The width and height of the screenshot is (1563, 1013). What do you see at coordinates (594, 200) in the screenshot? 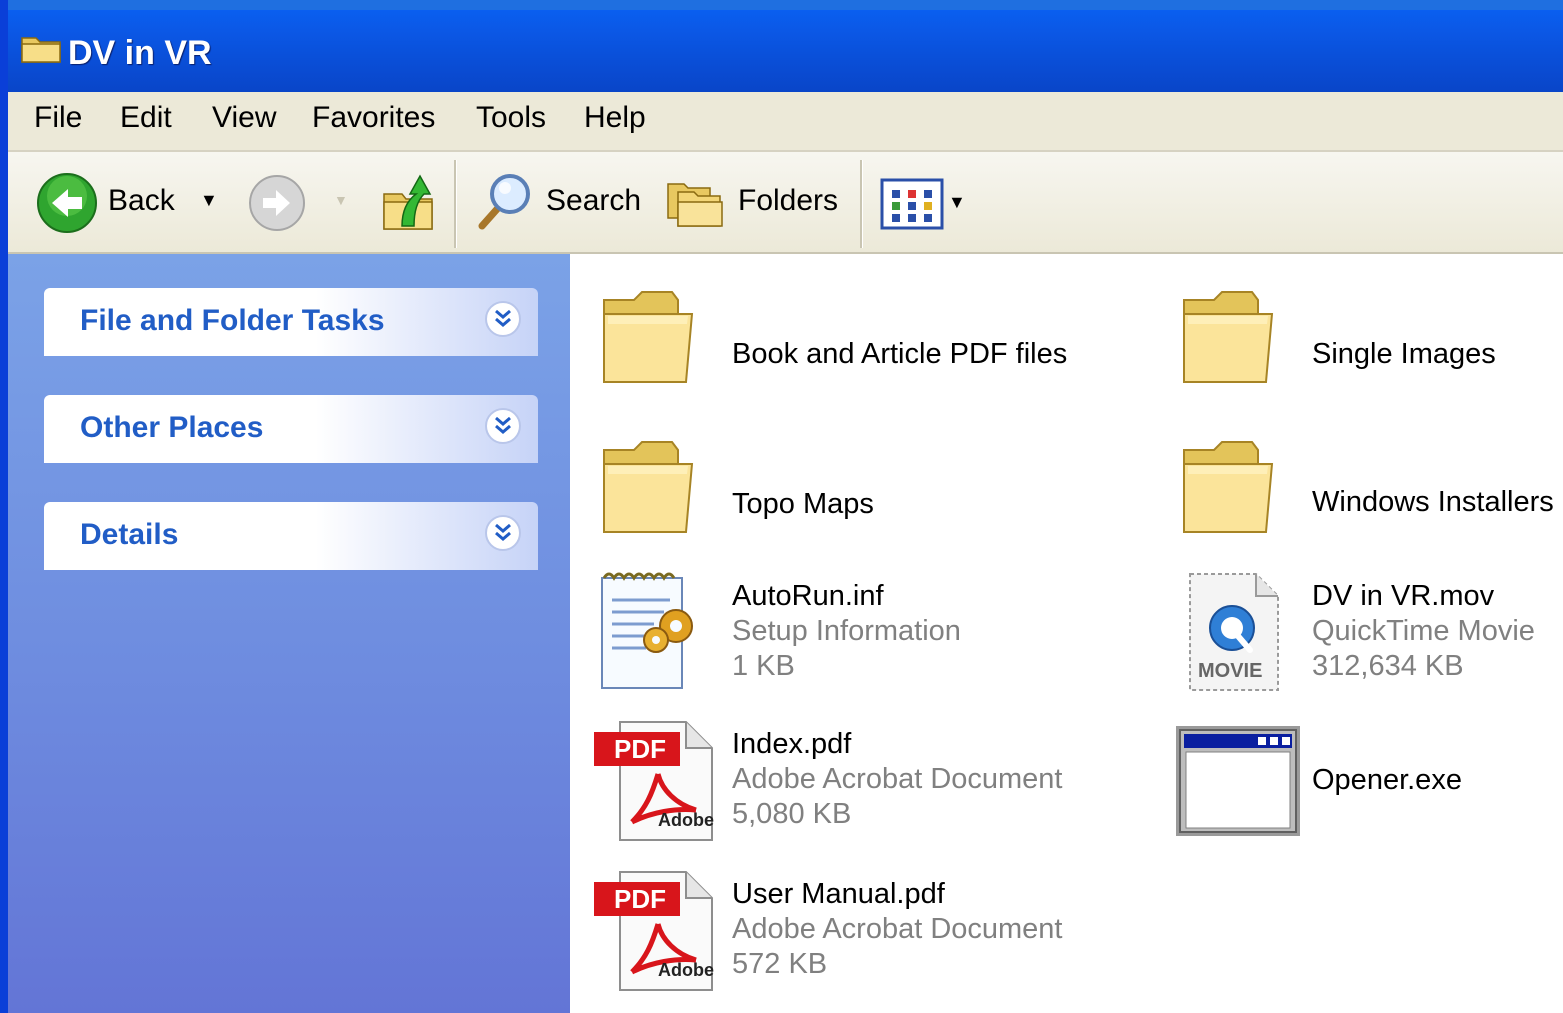
I see `search-label: Search` at bounding box center [594, 200].